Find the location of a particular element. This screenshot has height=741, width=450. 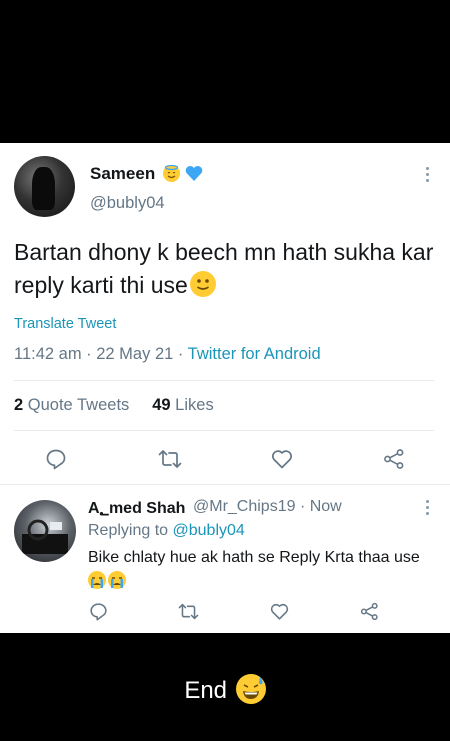

sweat-smile-emoji is located at coordinates (250, 689).